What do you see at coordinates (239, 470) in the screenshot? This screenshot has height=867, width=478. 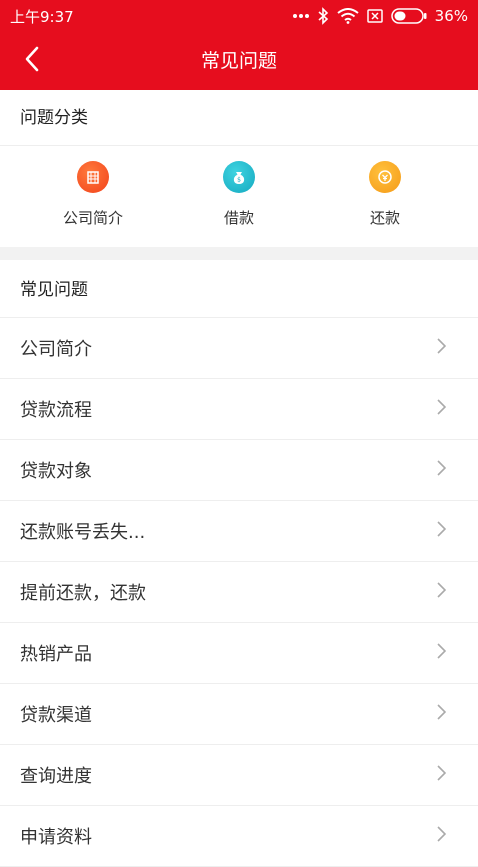 I see `faq-item-loan-target: 贷款对象` at bounding box center [239, 470].